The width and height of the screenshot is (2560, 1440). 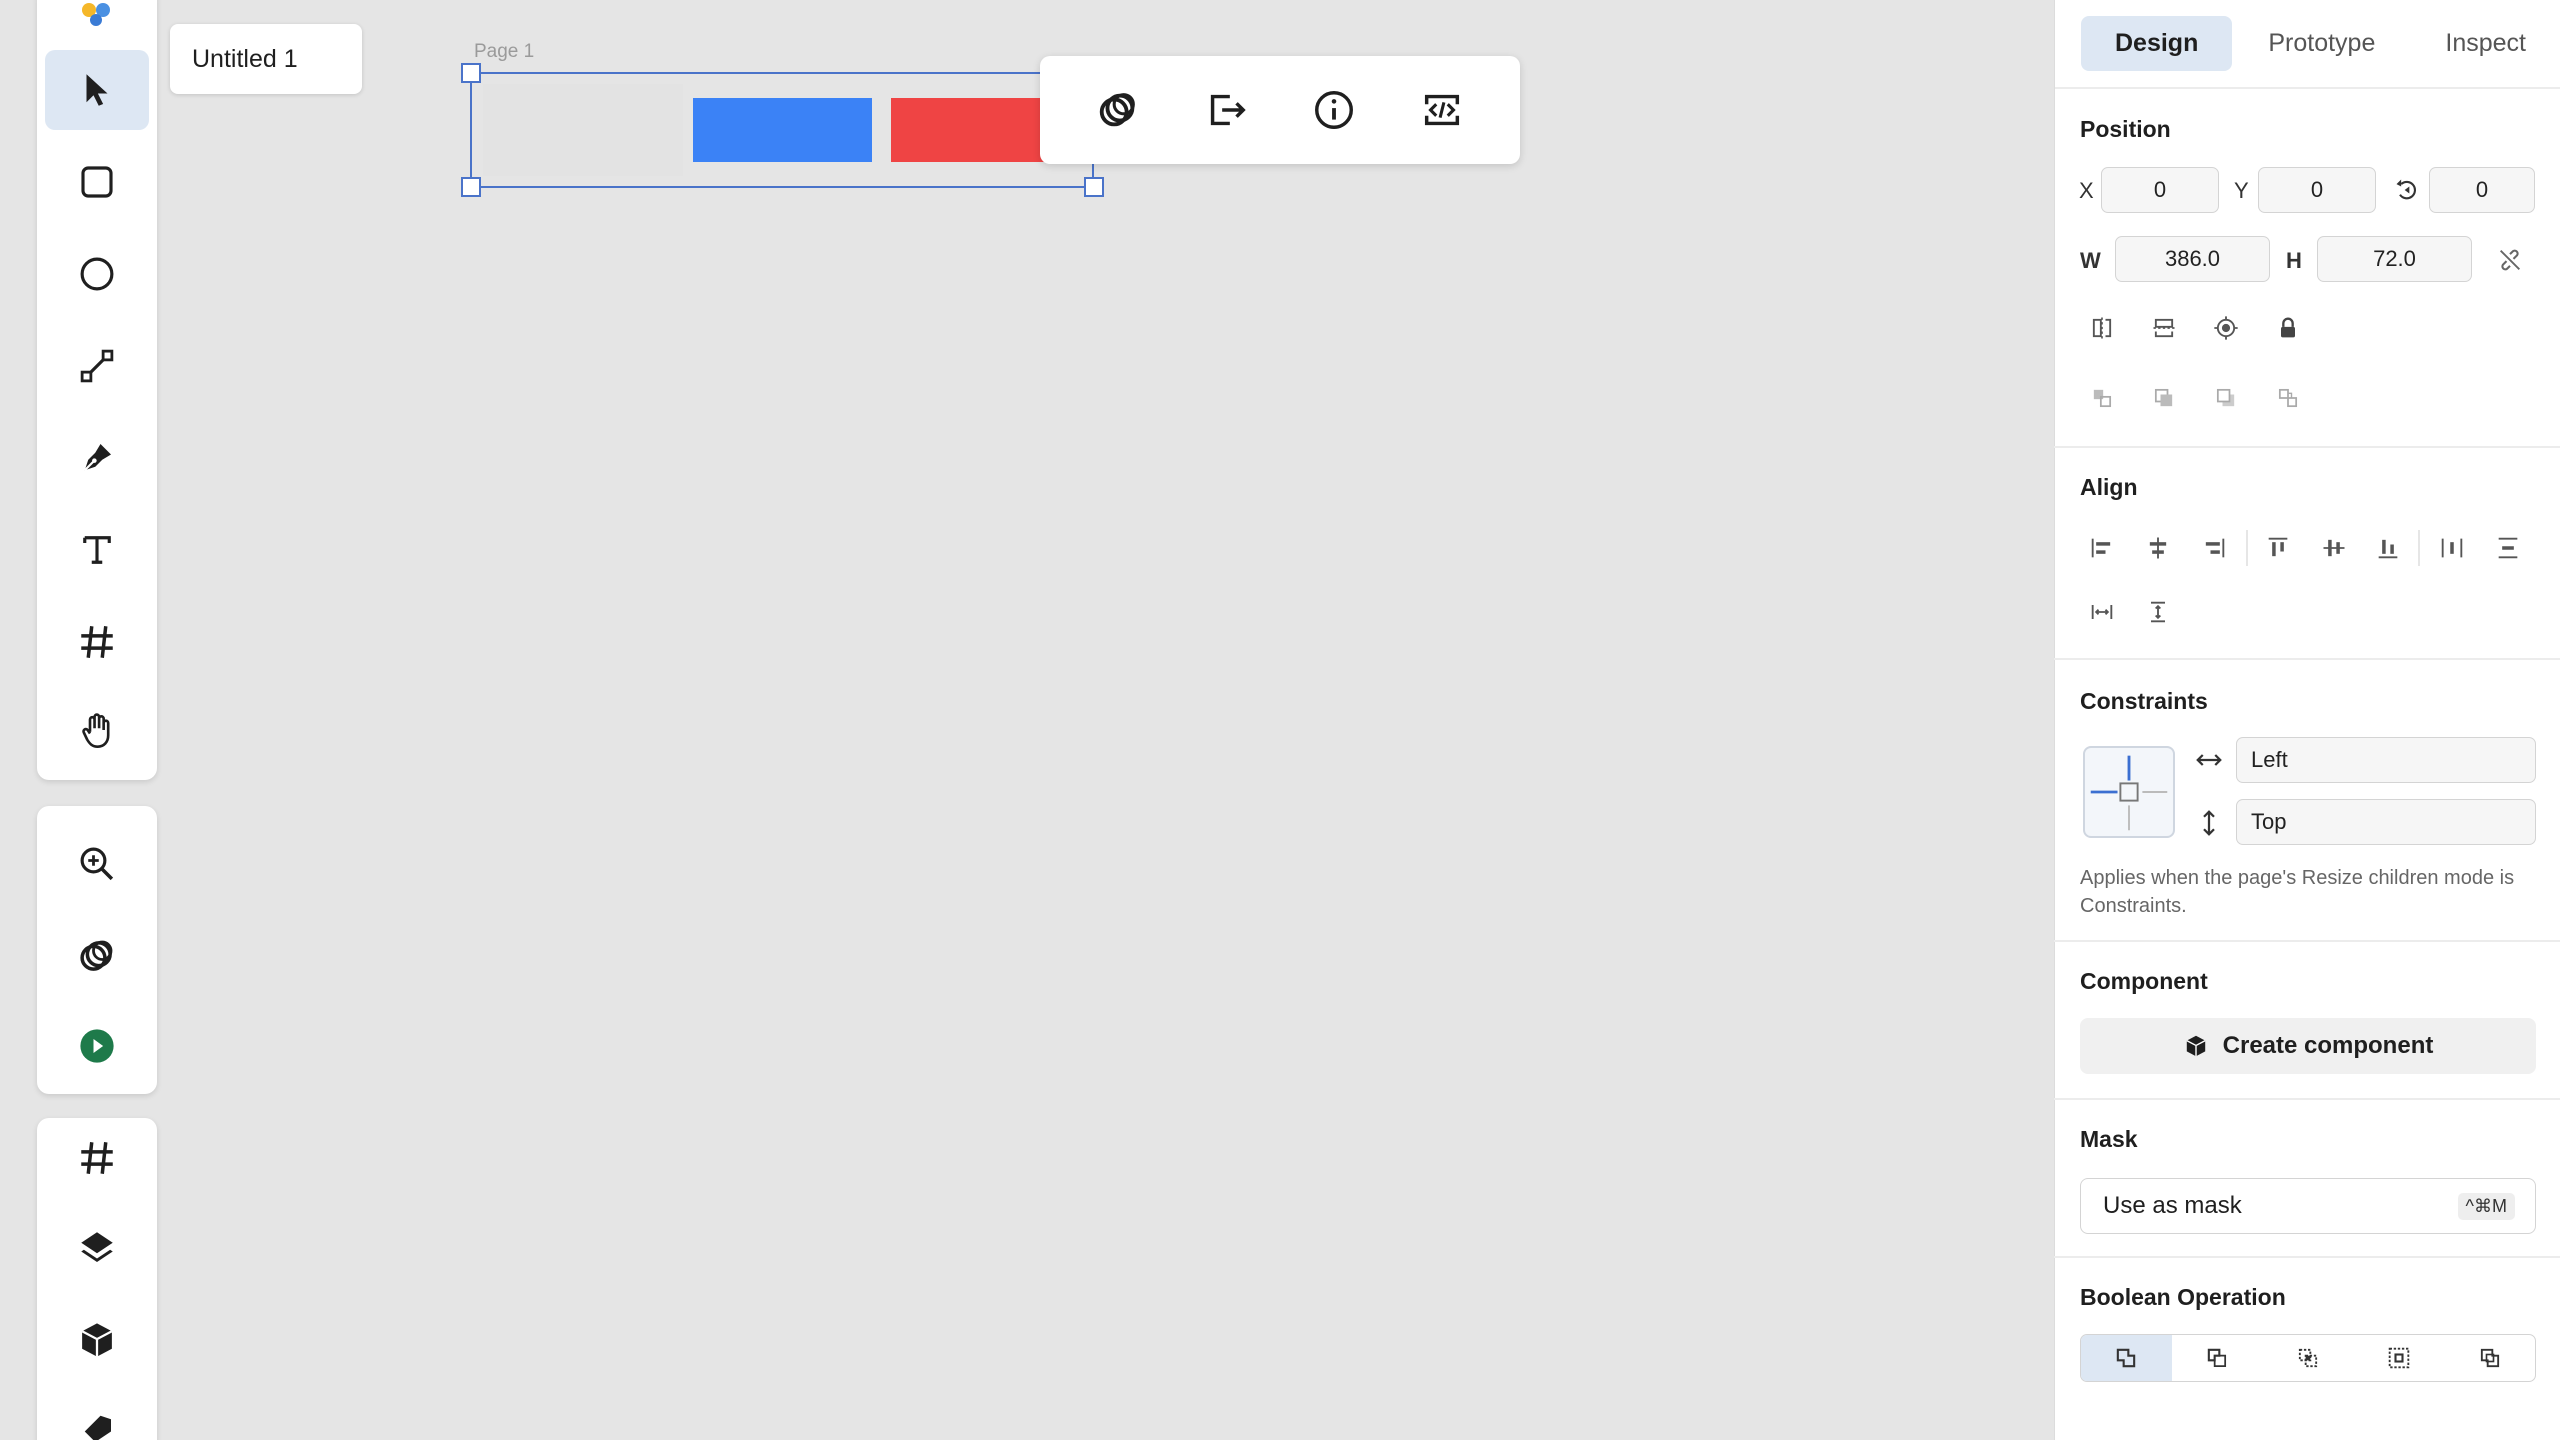 What do you see at coordinates (2386, 760) in the screenshot?
I see `horizontal-constraint-select: Left` at bounding box center [2386, 760].